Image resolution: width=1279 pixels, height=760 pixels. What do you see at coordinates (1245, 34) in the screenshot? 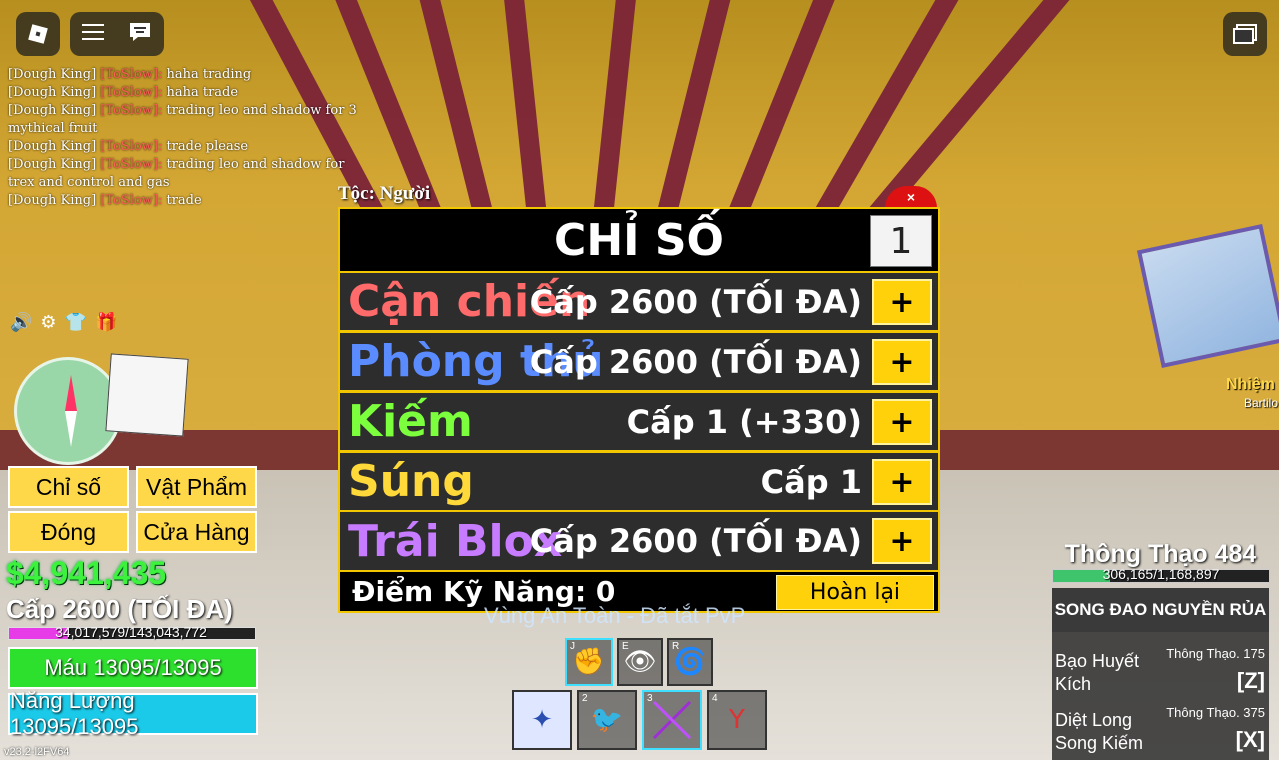
I see `window-stack-icon` at bounding box center [1245, 34].